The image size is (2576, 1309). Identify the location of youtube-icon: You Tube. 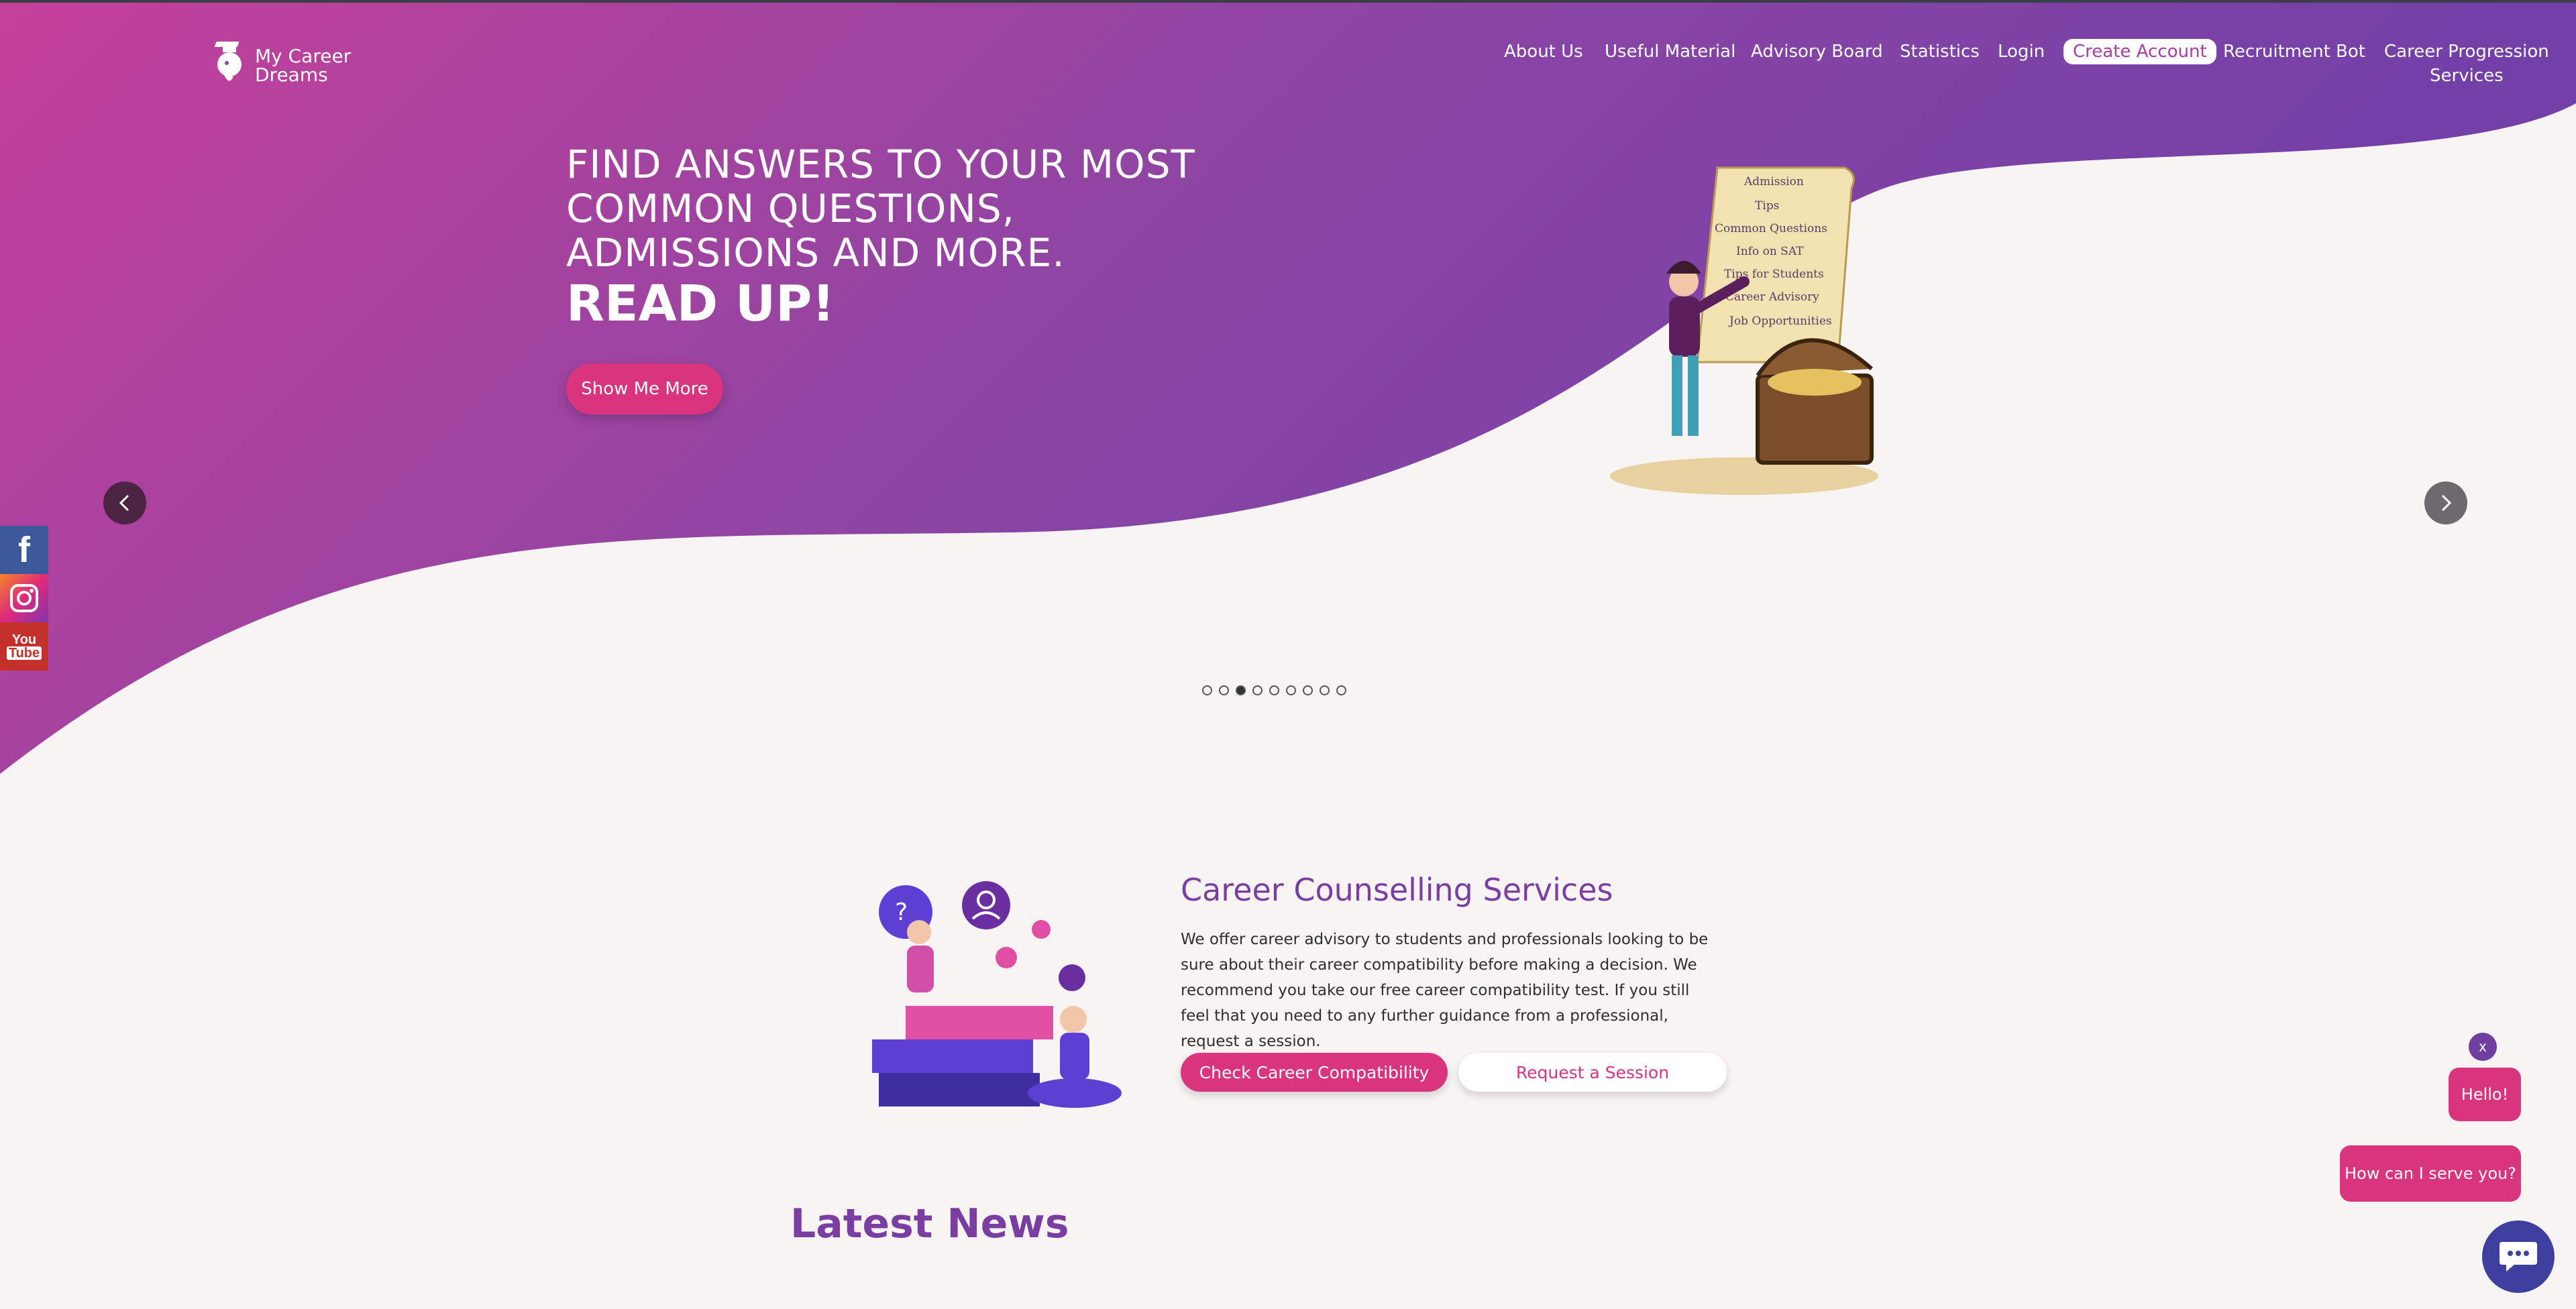
(24, 646).